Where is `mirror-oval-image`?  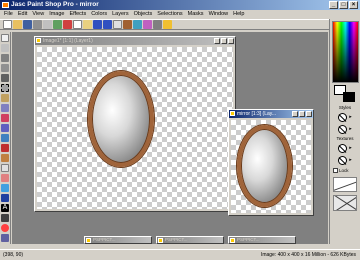
mirror-oval-image is located at coordinates (264, 166).